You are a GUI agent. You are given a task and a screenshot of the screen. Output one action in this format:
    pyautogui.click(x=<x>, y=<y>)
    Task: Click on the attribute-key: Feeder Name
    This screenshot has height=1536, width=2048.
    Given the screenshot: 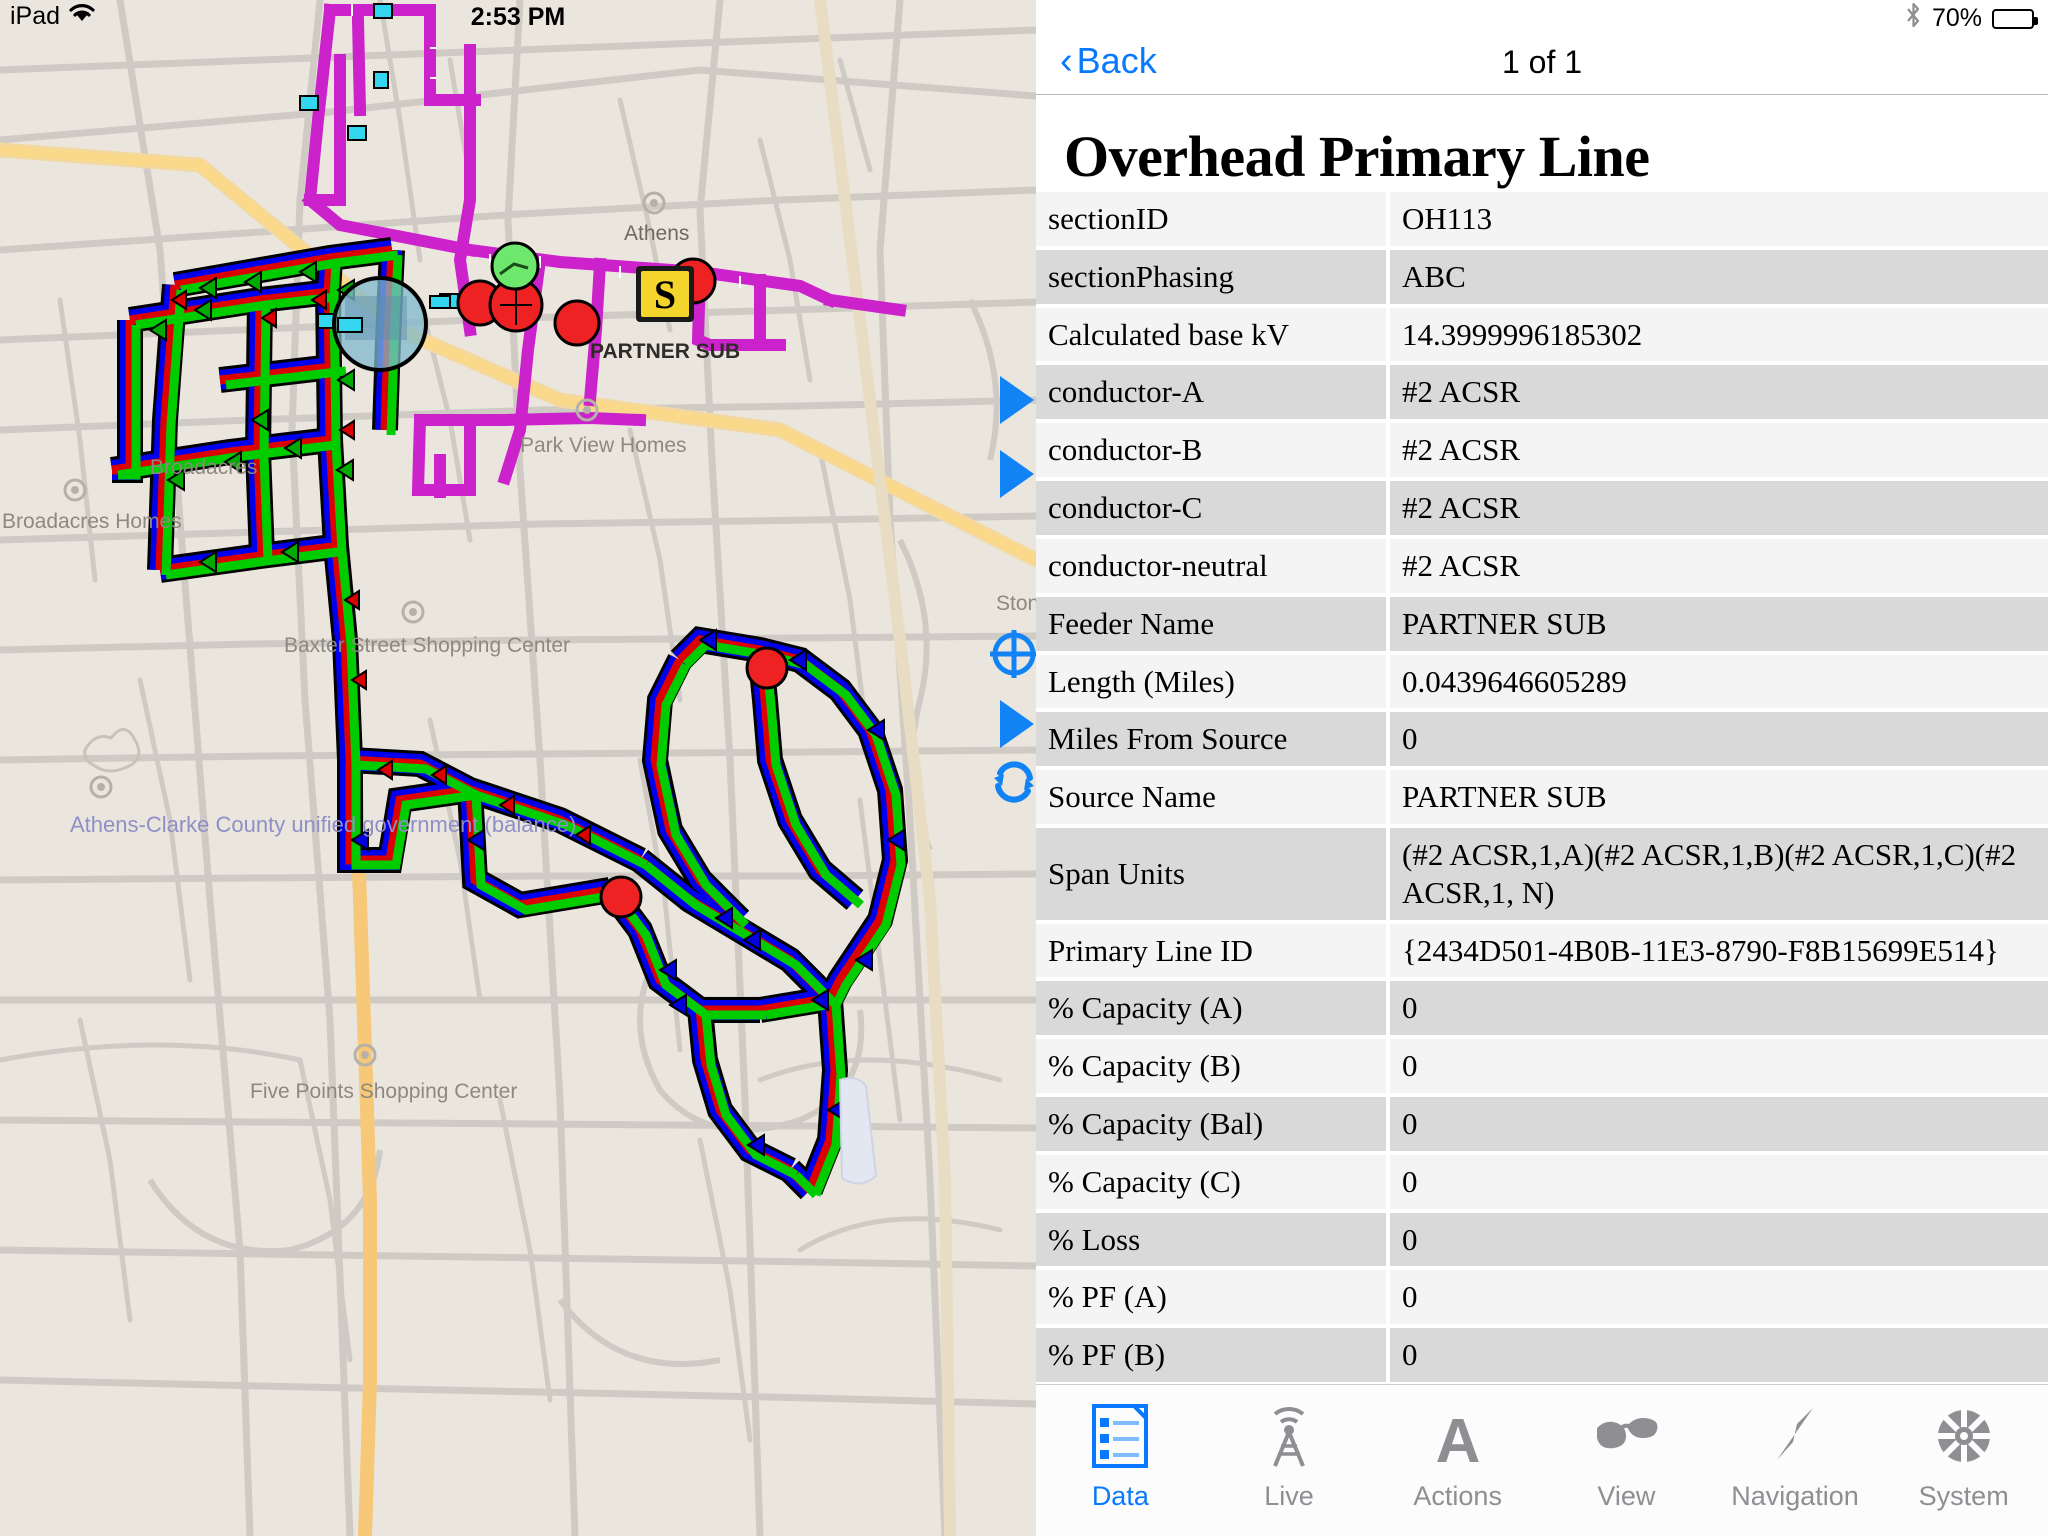 What is the action you would take?
    pyautogui.click(x=1213, y=623)
    